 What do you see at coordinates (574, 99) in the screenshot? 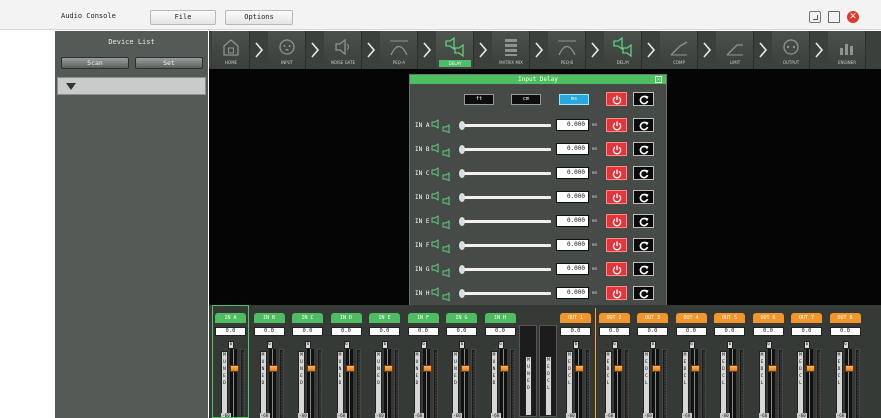
I see `unit-ms-button: ms` at bounding box center [574, 99].